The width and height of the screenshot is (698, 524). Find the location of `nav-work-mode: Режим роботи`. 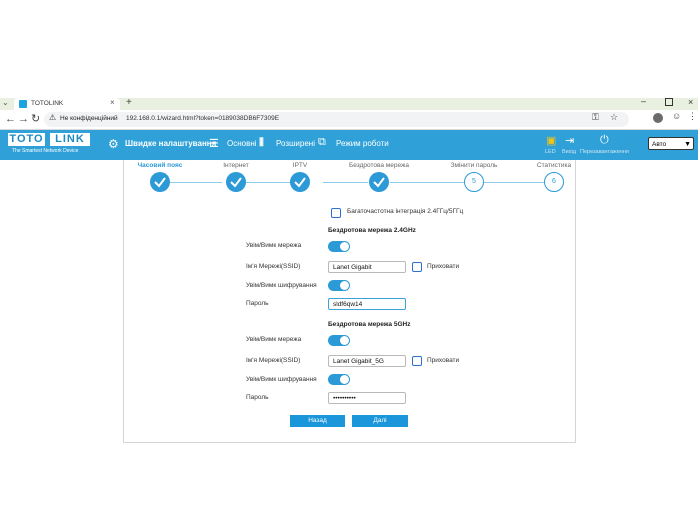

nav-work-mode: Режим роботи is located at coordinates (362, 144).